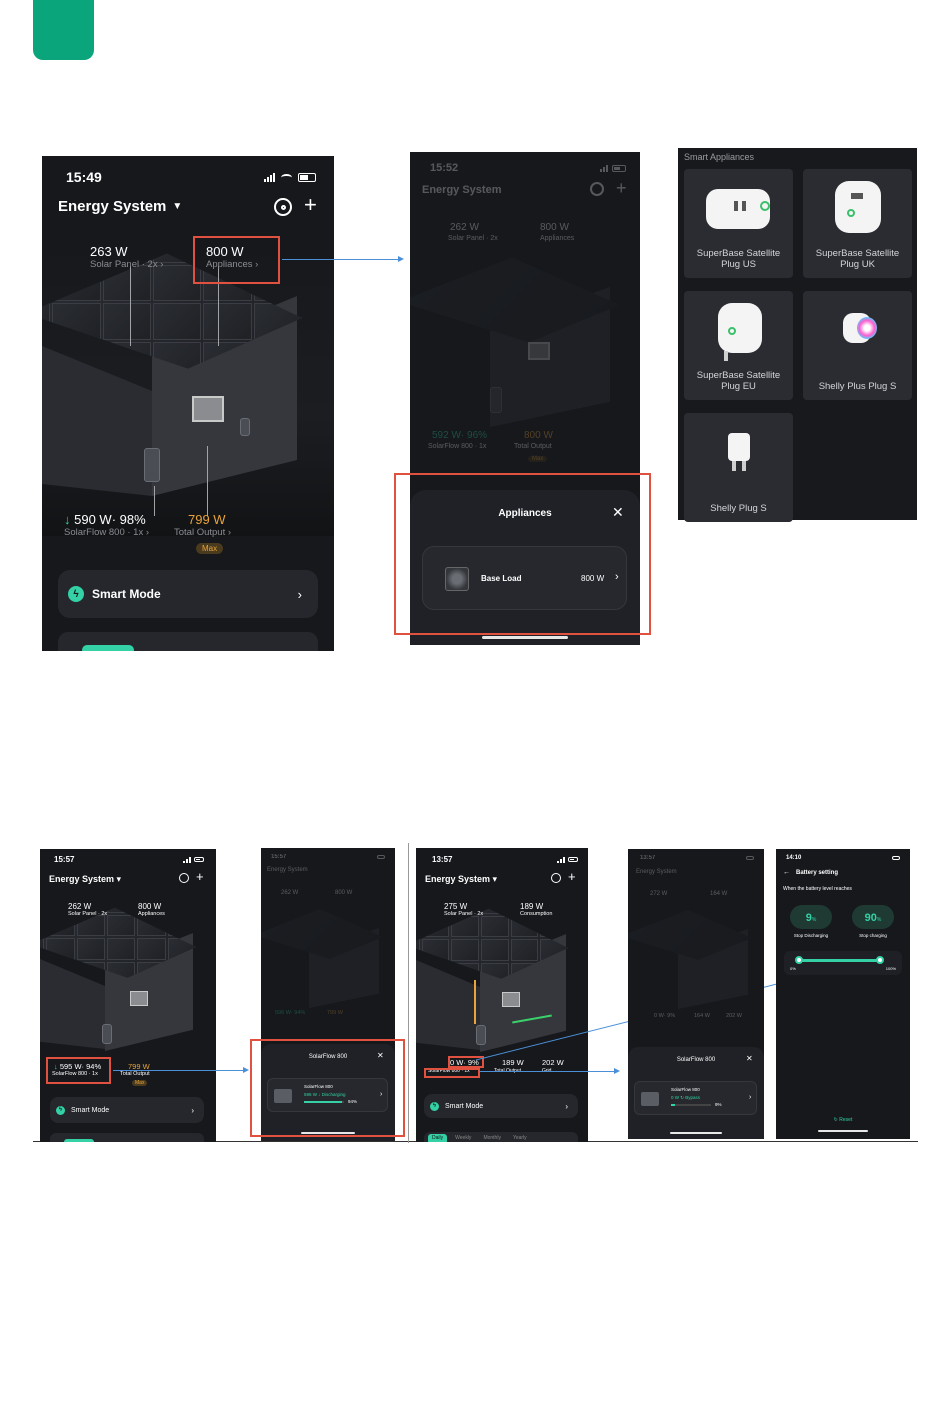 The height and width of the screenshot is (1405, 950). What do you see at coordinates (408, 993) in the screenshot?
I see `column-divider` at bounding box center [408, 993].